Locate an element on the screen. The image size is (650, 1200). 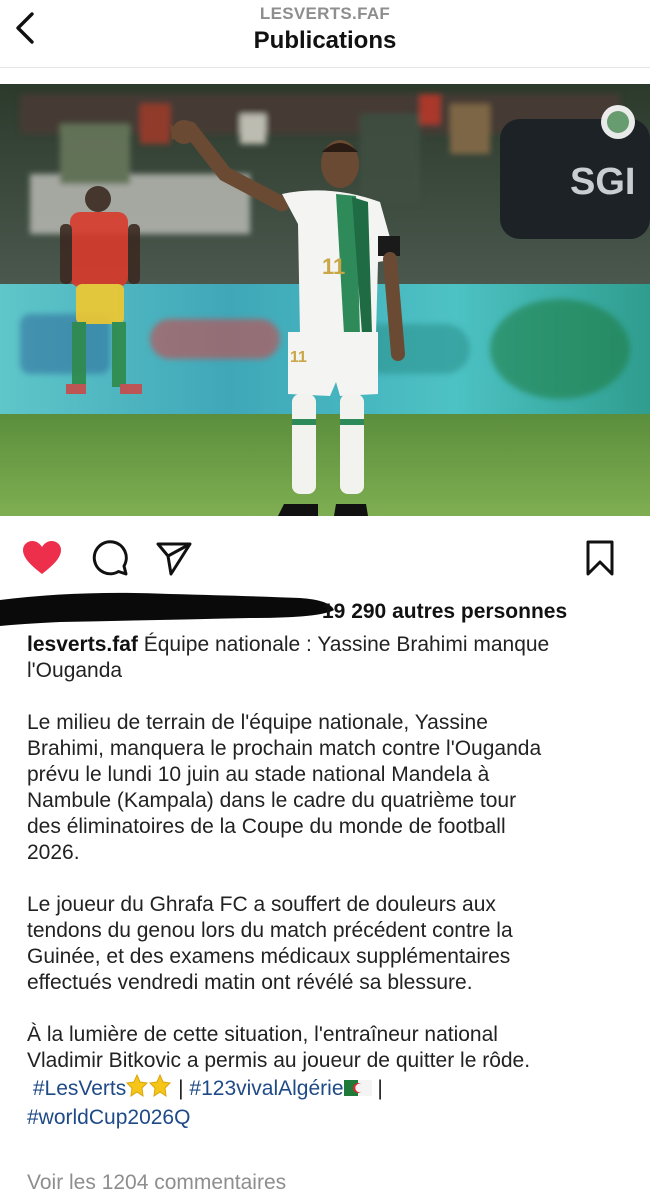
algeria-flag-icon is located at coordinates (357, 1091).